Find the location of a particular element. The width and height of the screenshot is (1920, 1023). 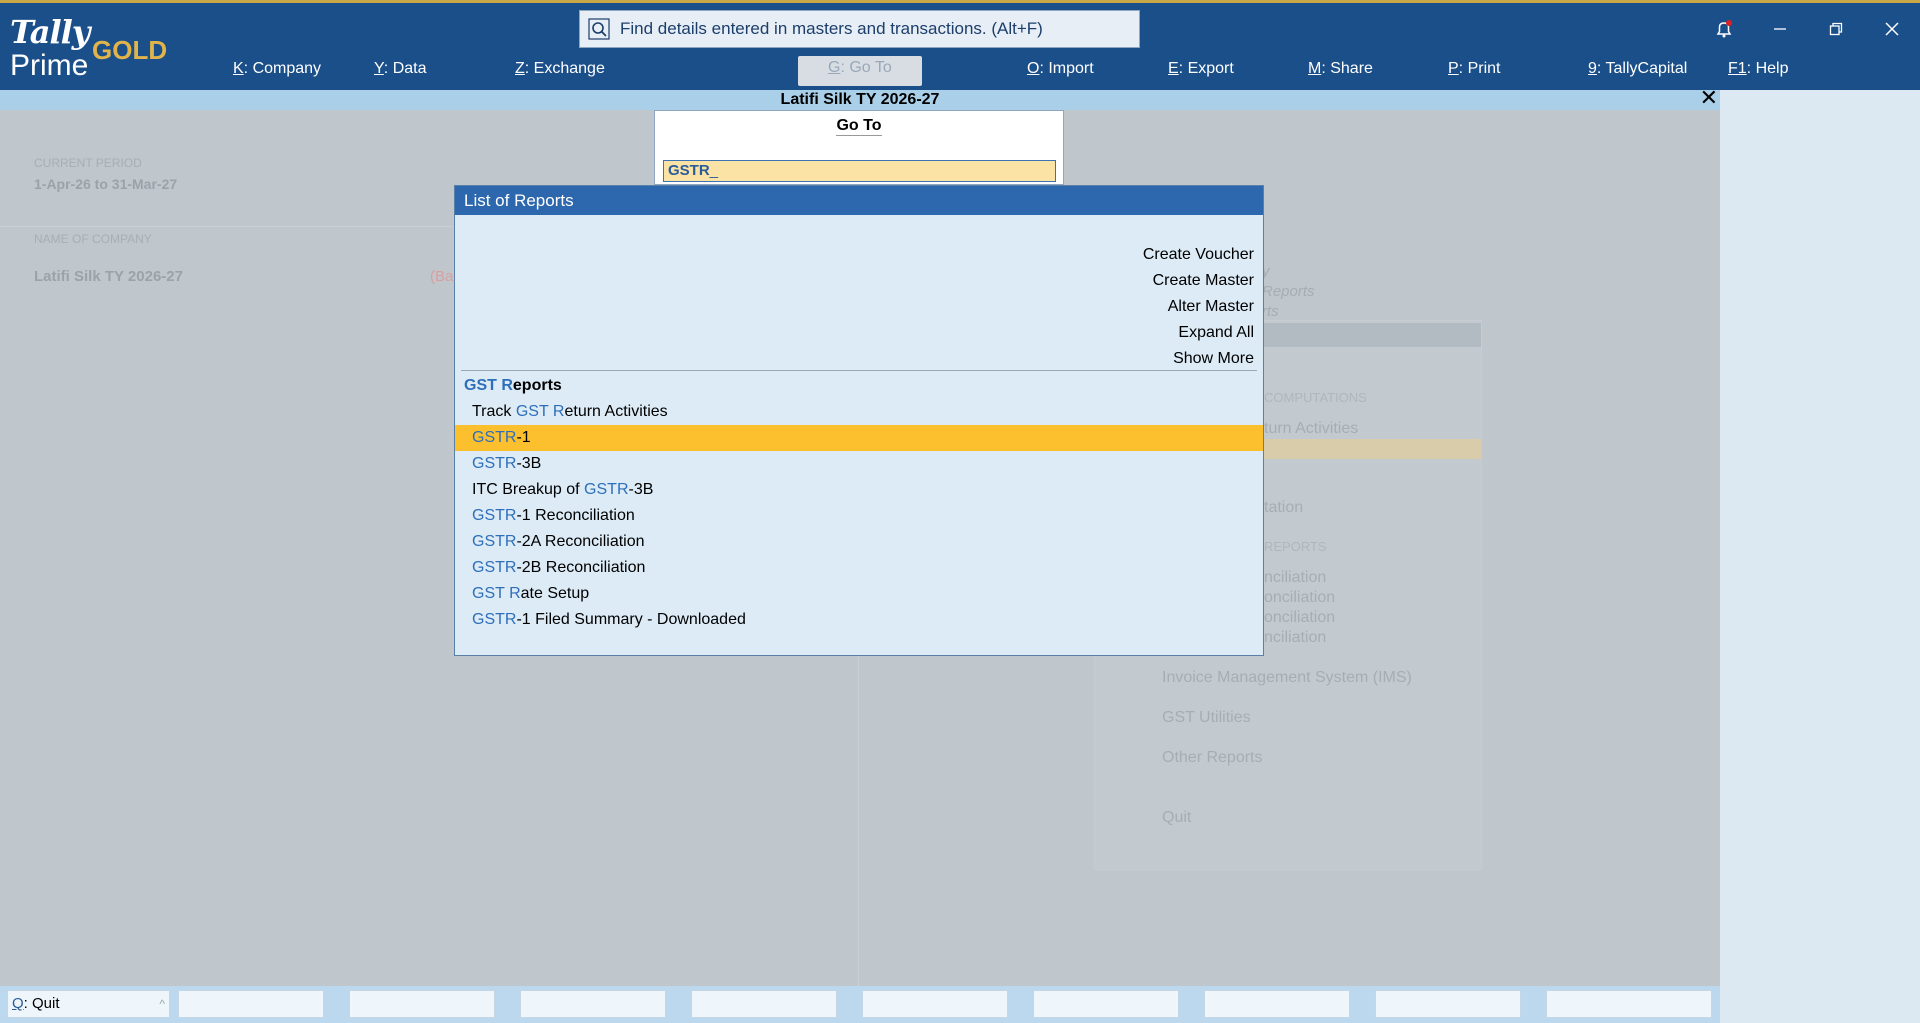

menu-company: K: Company is located at coordinates (277, 69).